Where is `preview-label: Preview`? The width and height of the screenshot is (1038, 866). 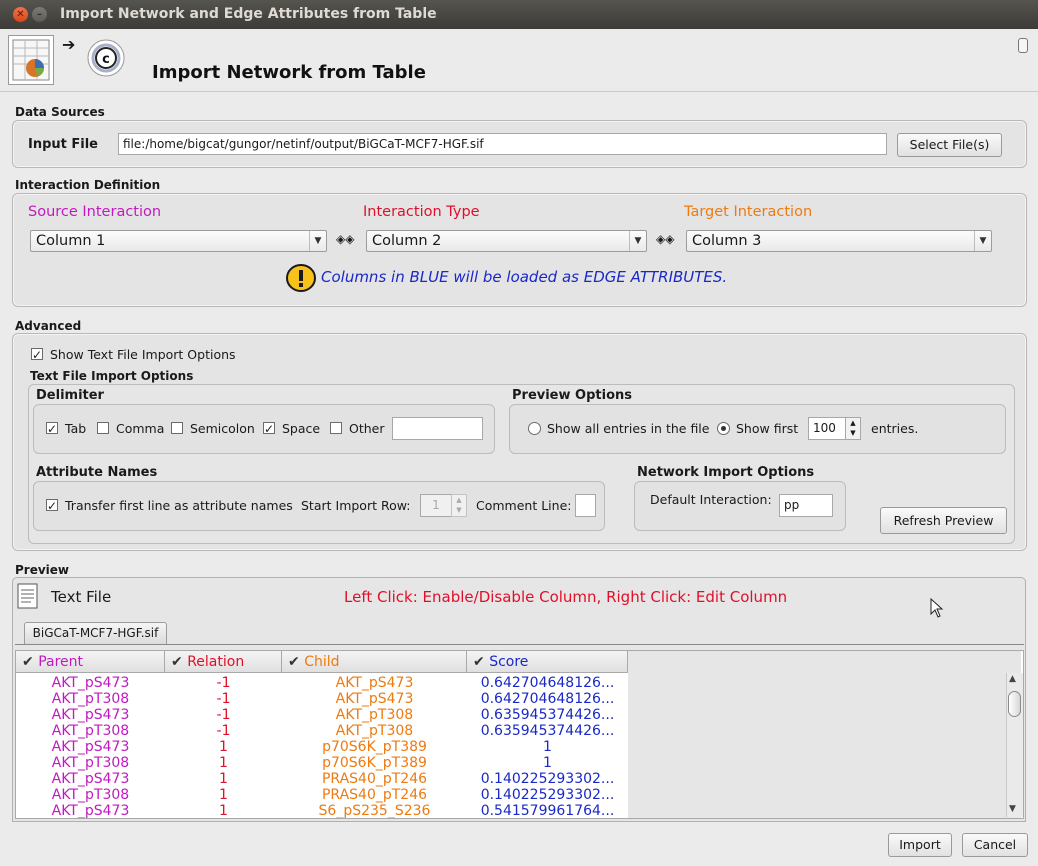 preview-label: Preview is located at coordinates (42, 570).